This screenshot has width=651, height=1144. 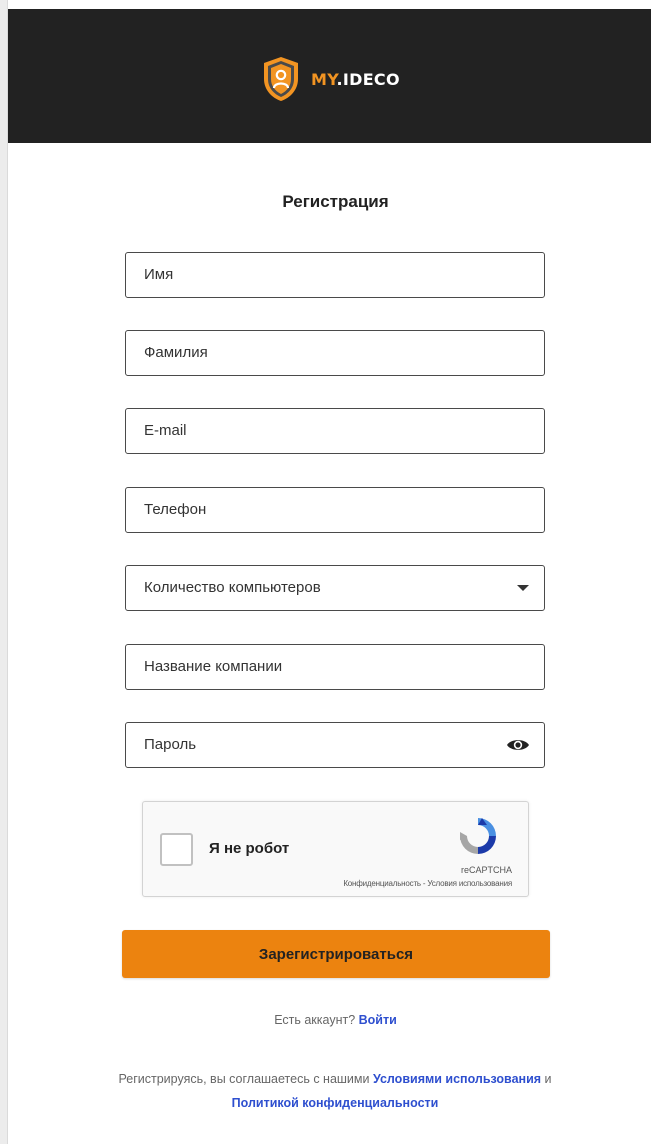 I want to click on password-placeholder: Пароль, so click(x=170, y=744).